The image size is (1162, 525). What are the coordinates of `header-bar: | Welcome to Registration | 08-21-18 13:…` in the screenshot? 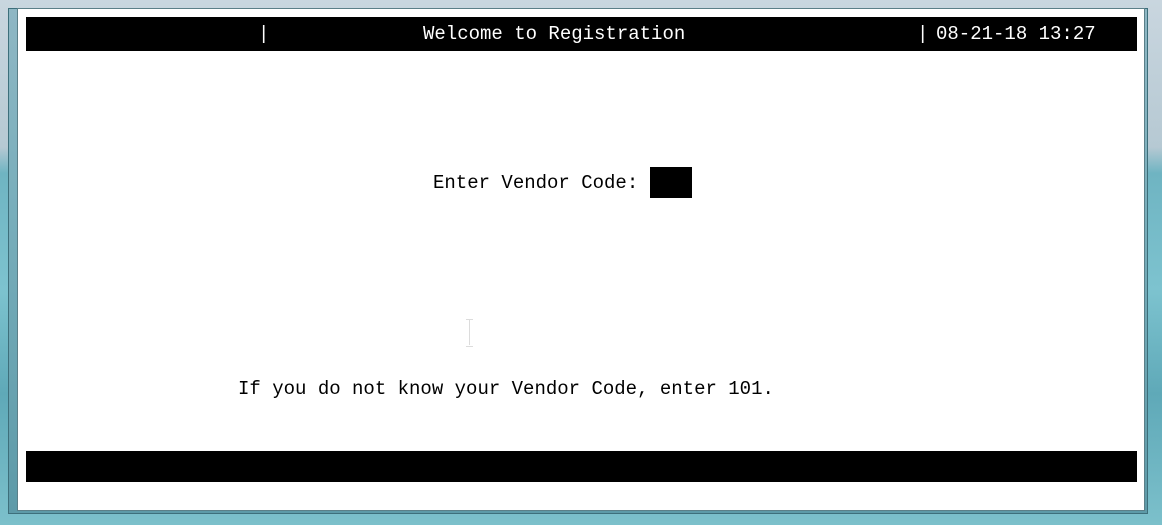 It's located at (581, 34).